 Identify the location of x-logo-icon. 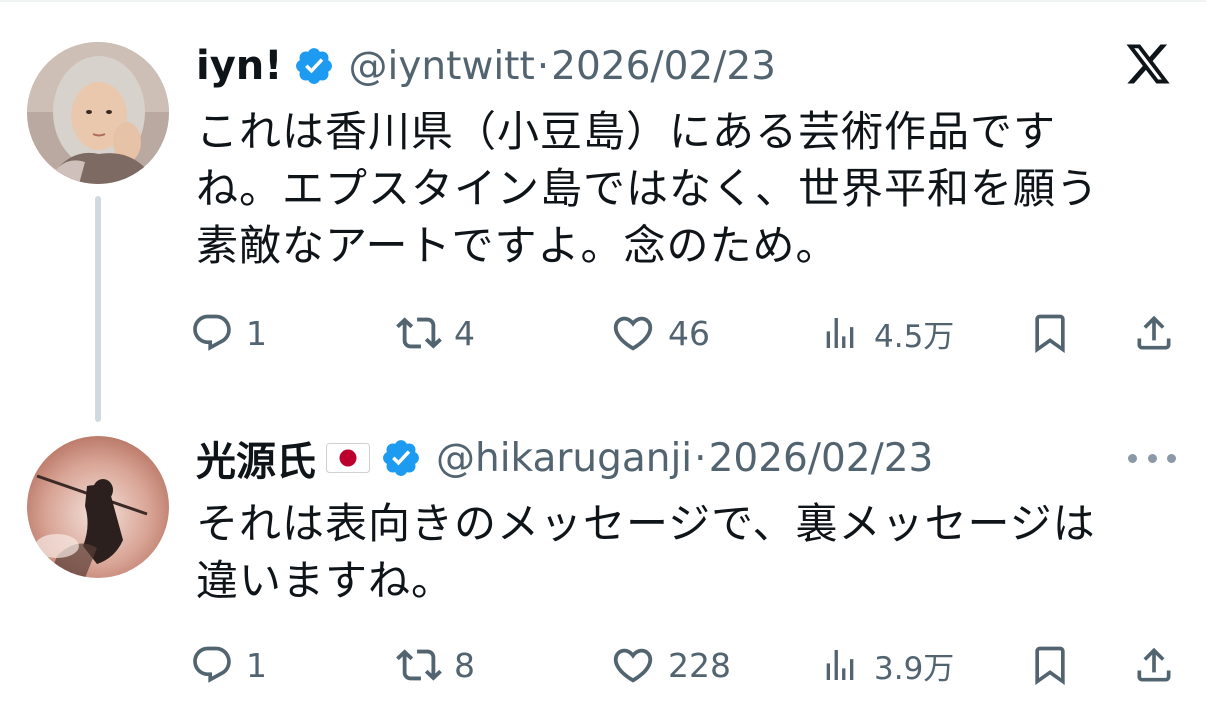
(1148, 64).